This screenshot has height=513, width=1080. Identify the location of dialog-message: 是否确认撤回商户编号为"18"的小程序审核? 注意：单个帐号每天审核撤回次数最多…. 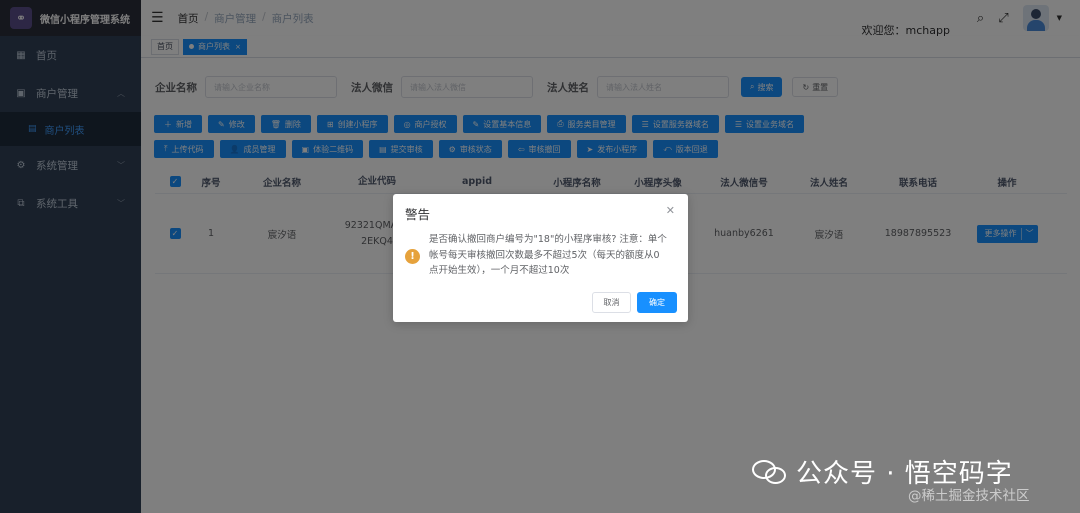
(548, 255).